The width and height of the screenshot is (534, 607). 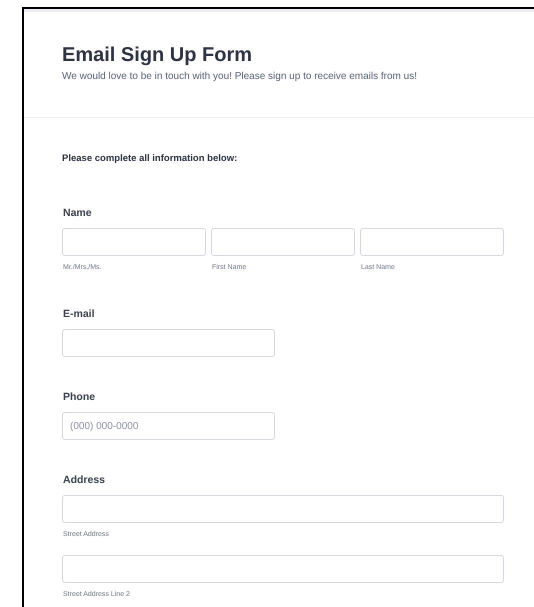 What do you see at coordinates (79, 314) in the screenshot?
I see `field-label: E-mail` at bounding box center [79, 314].